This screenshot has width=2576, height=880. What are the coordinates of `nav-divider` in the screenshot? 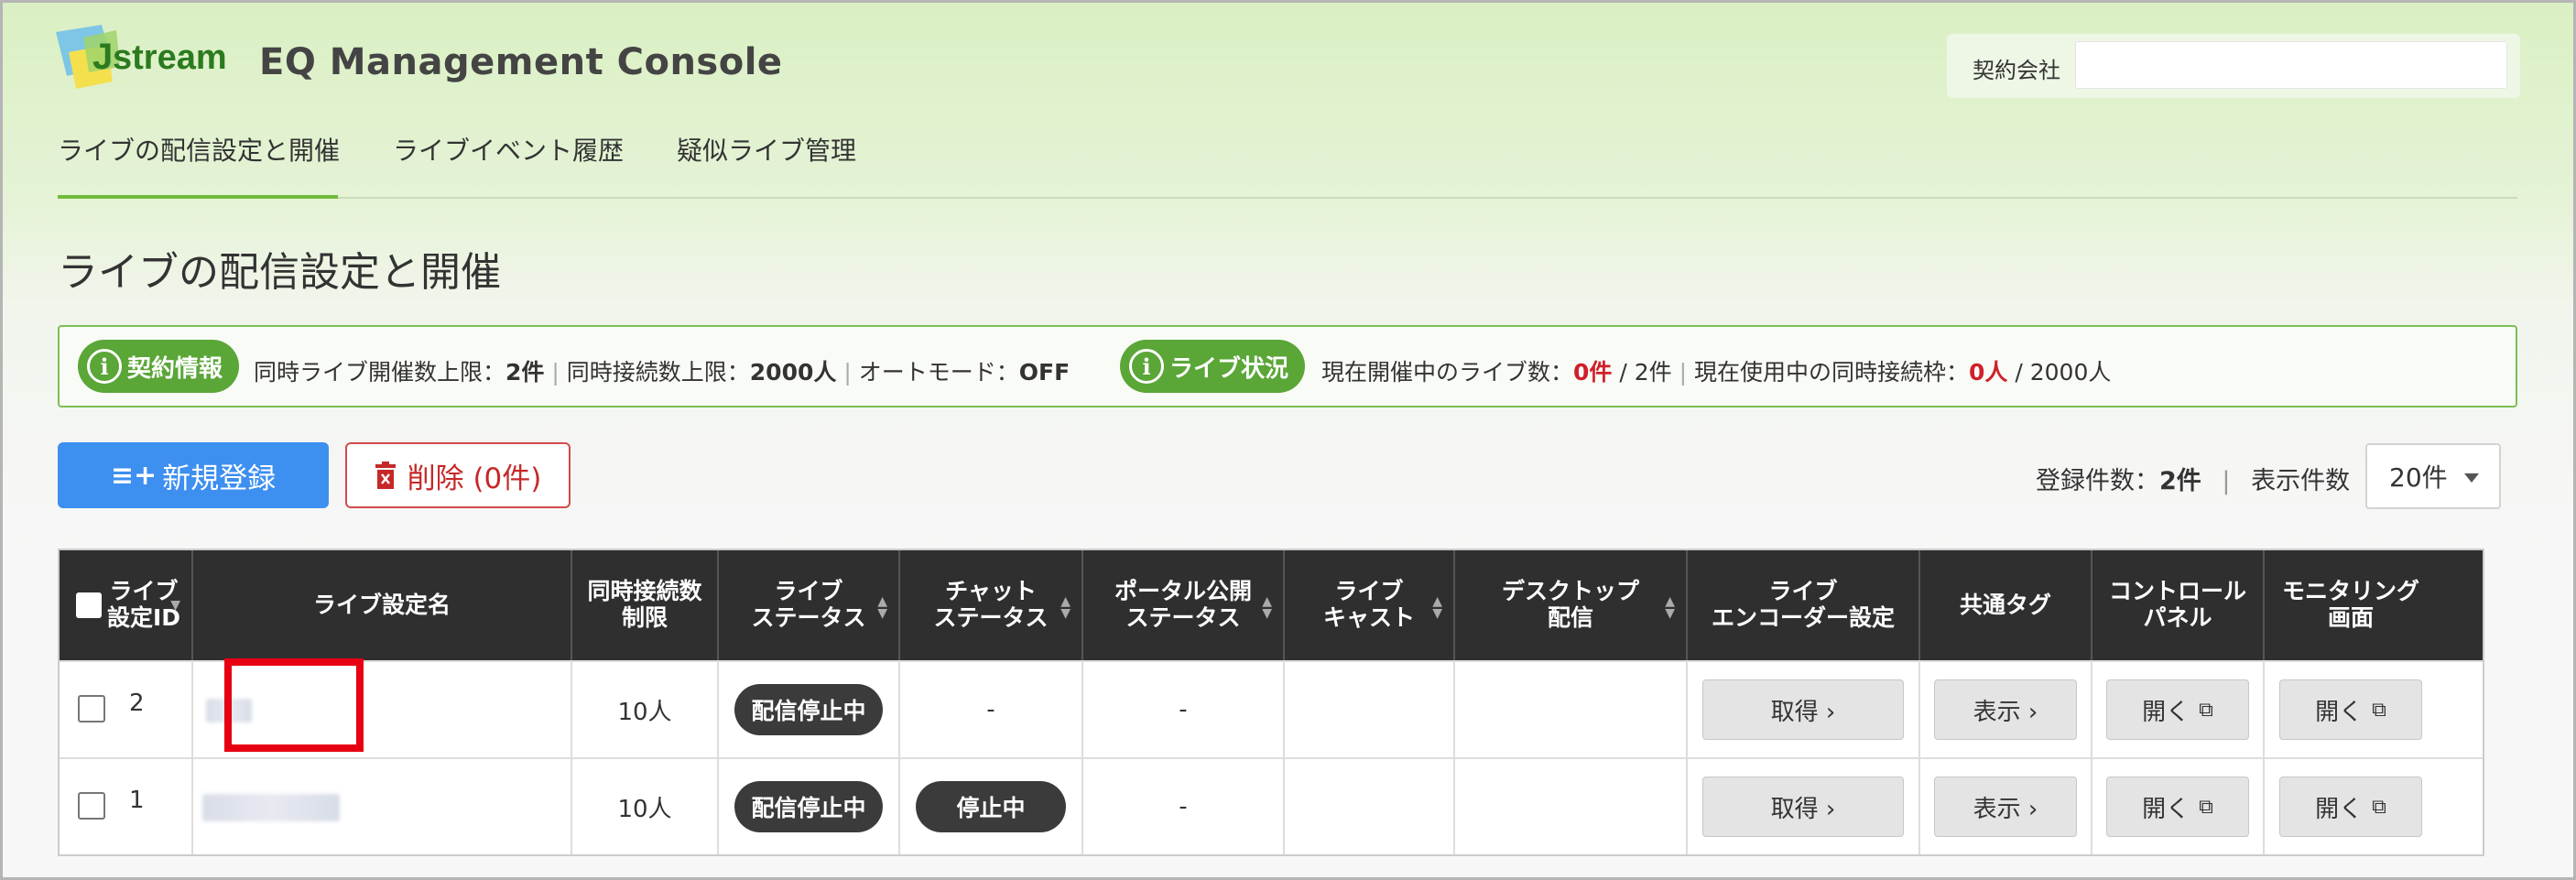 It's located at (1287, 198).